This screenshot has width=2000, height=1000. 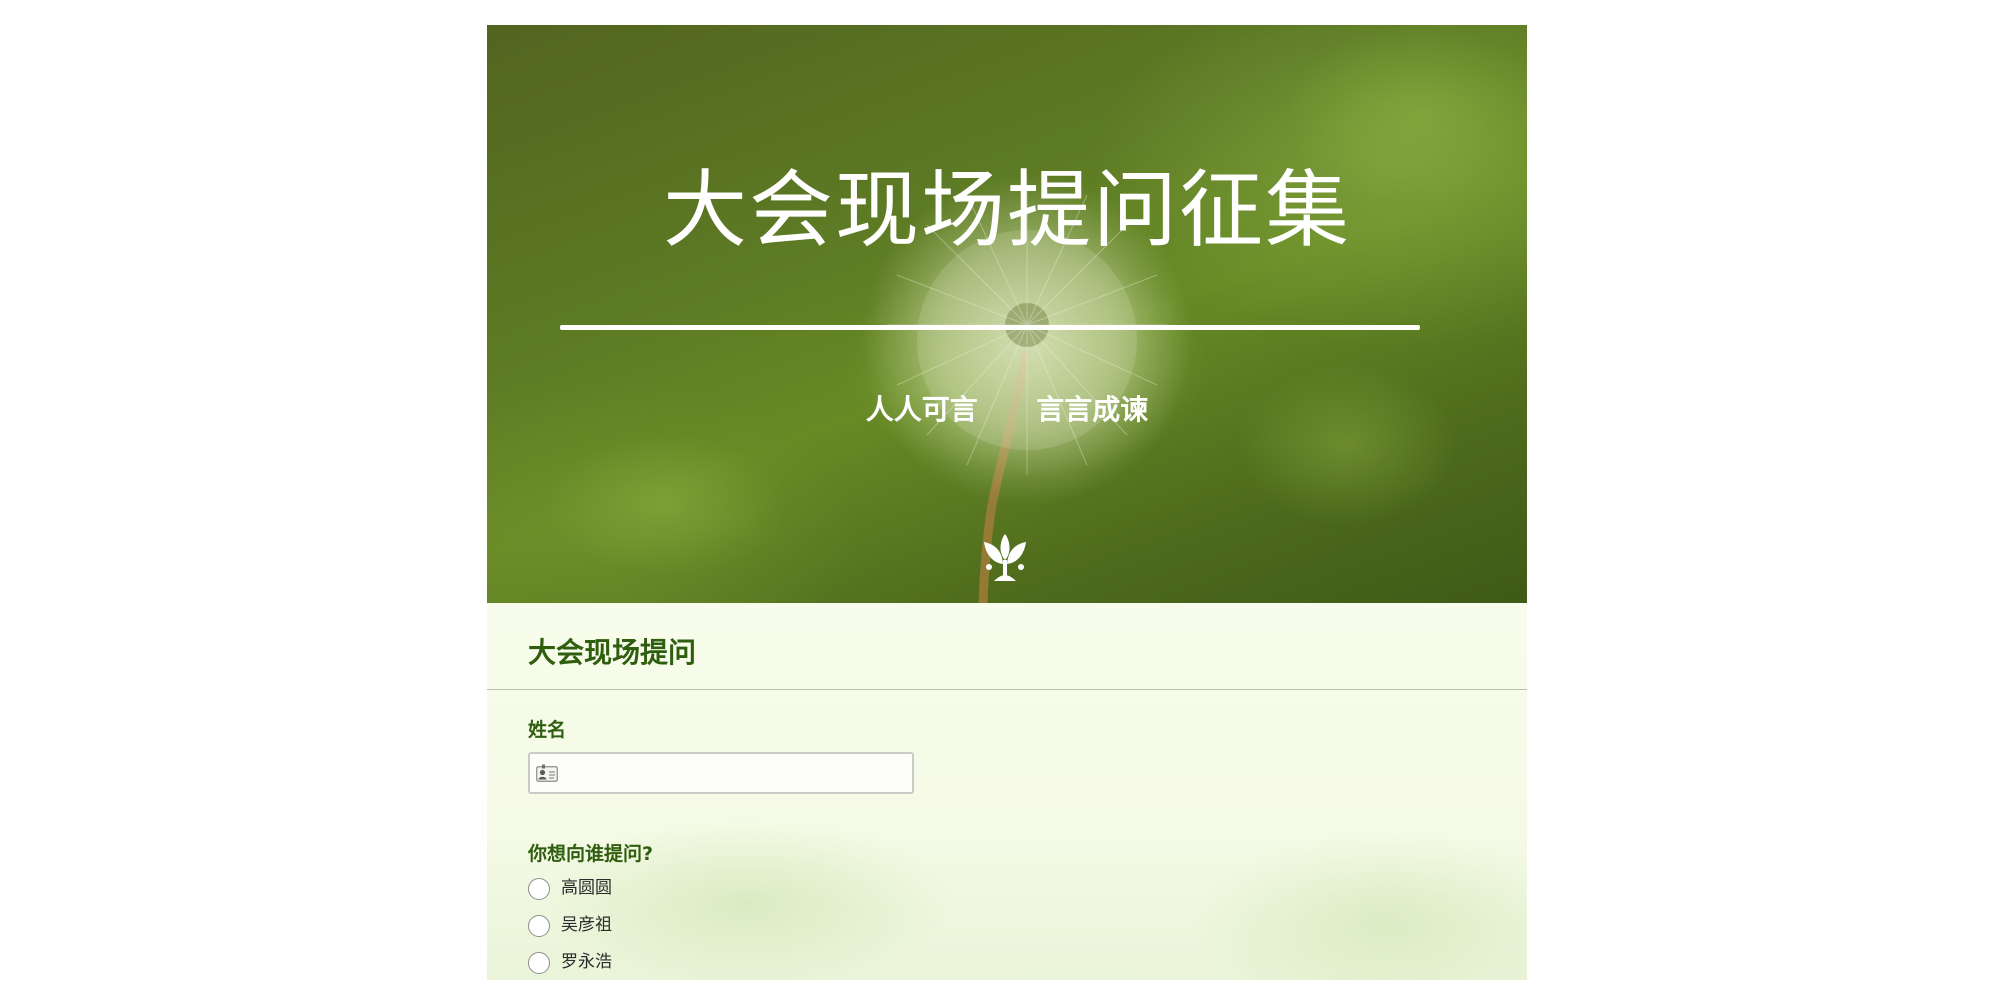 I want to click on radio-option-label: 吴彦祖, so click(x=586, y=925).